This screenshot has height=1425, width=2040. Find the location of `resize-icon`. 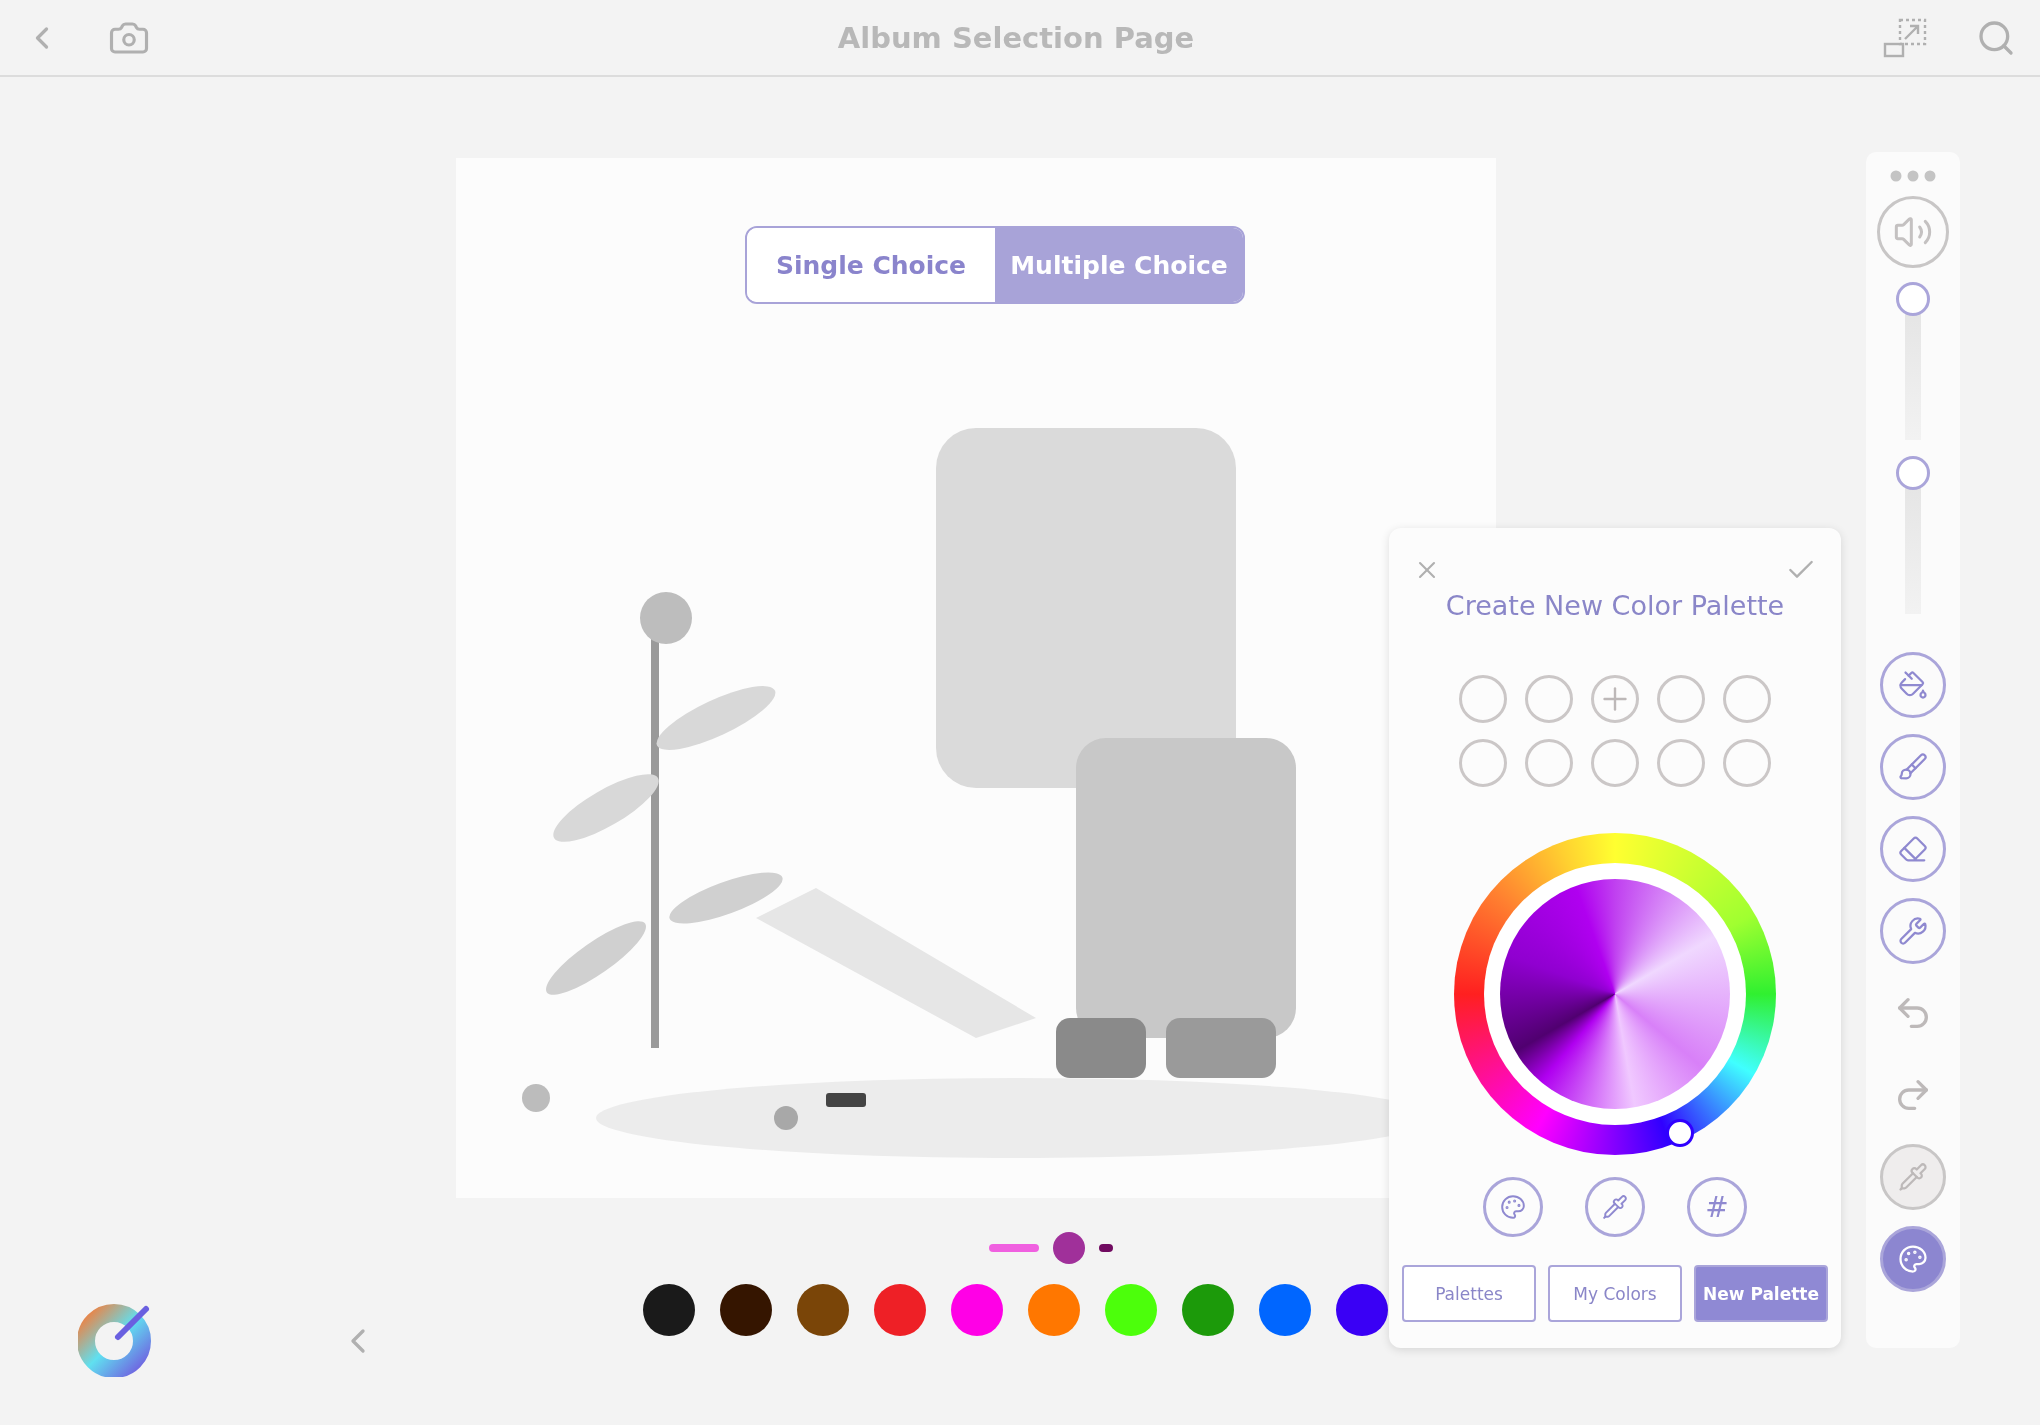

resize-icon is located at coordinates (1905, 37).